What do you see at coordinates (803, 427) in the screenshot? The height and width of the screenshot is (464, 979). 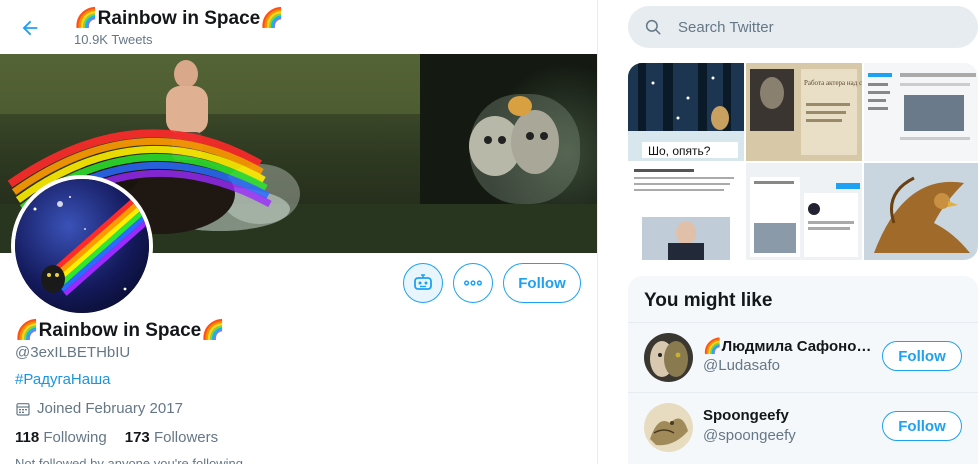 I see `suggested-user-row: Spoongeefy @spoongeefy Follow` at bounding box center [803, 427].